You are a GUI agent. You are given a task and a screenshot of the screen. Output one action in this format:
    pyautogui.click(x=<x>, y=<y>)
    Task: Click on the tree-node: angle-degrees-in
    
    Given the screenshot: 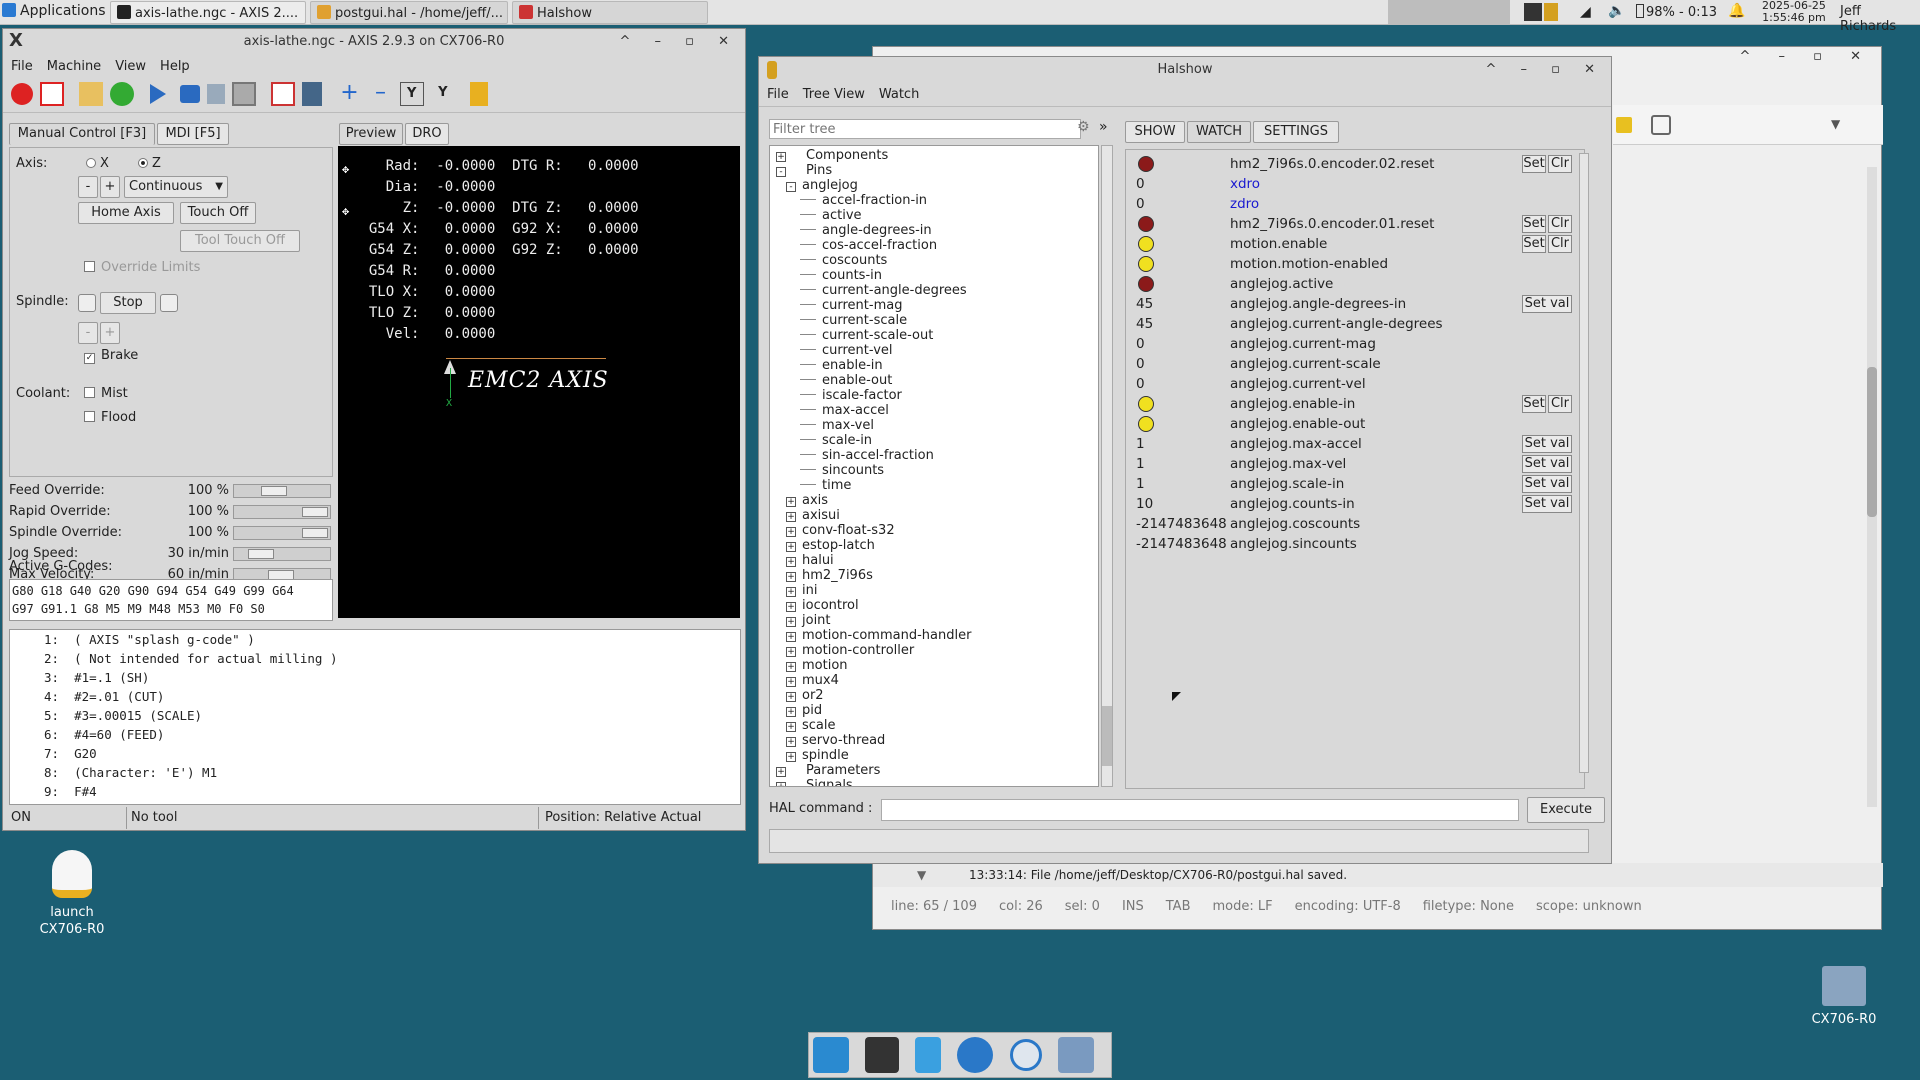 What is the action you would take?
    pyautogui.click(x=934, y=230)
    